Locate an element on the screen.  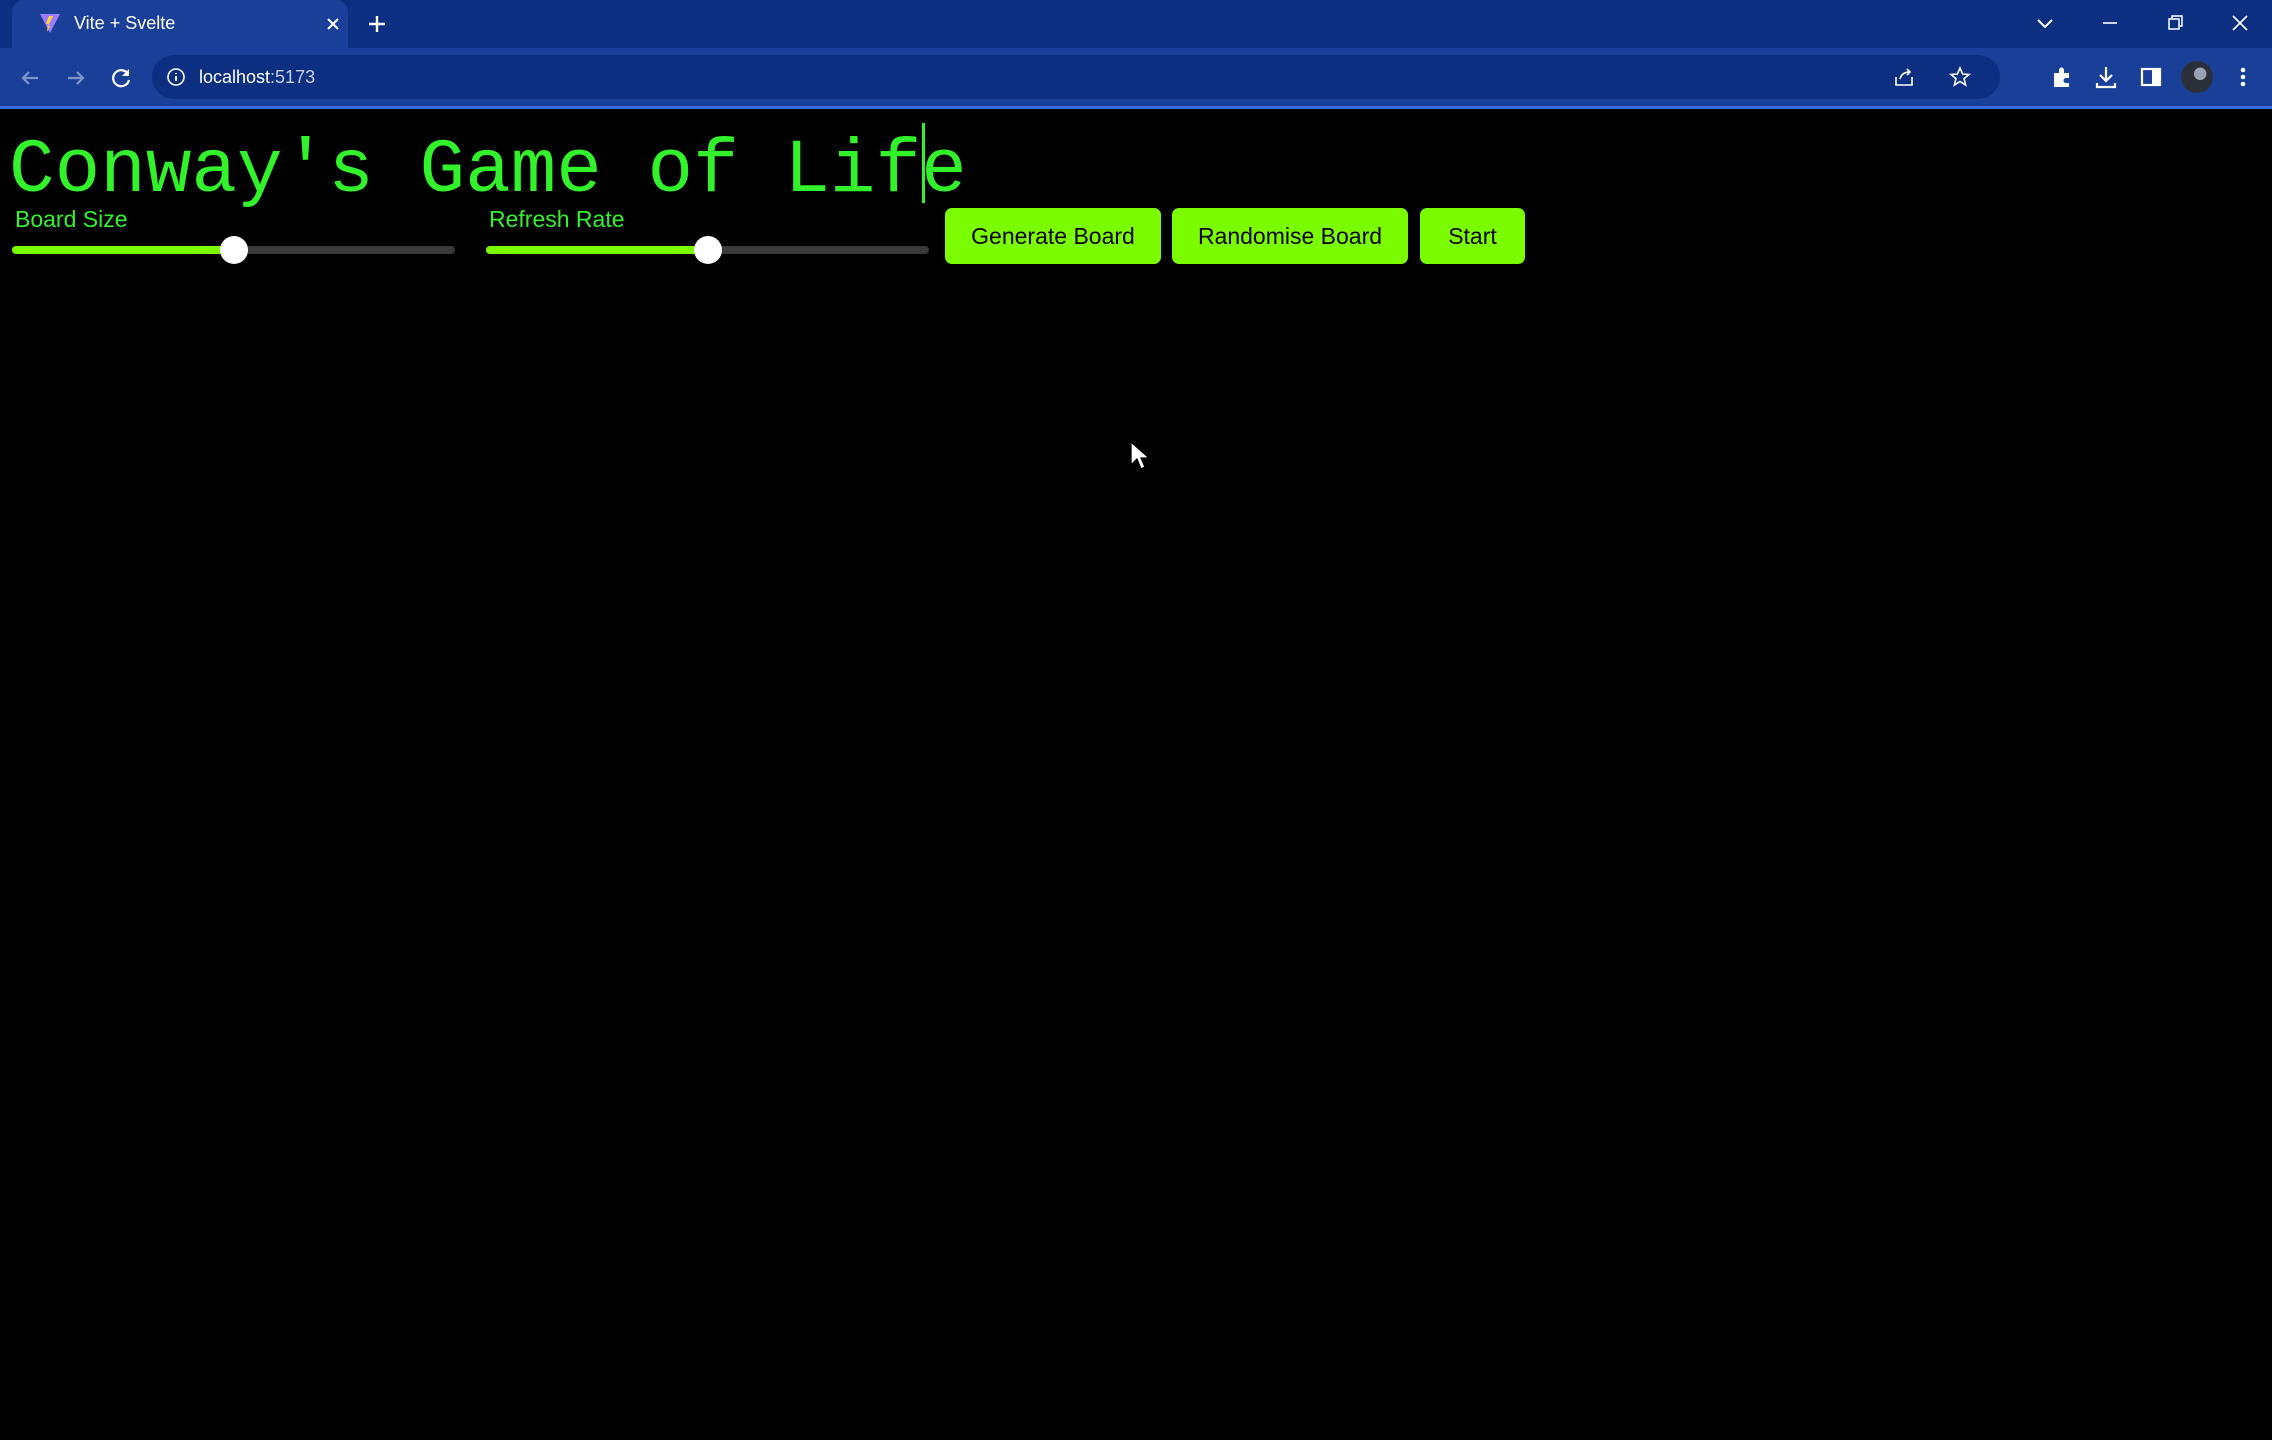
randomise-board-button: Randomise Board is located at coordinates (1290, 236).